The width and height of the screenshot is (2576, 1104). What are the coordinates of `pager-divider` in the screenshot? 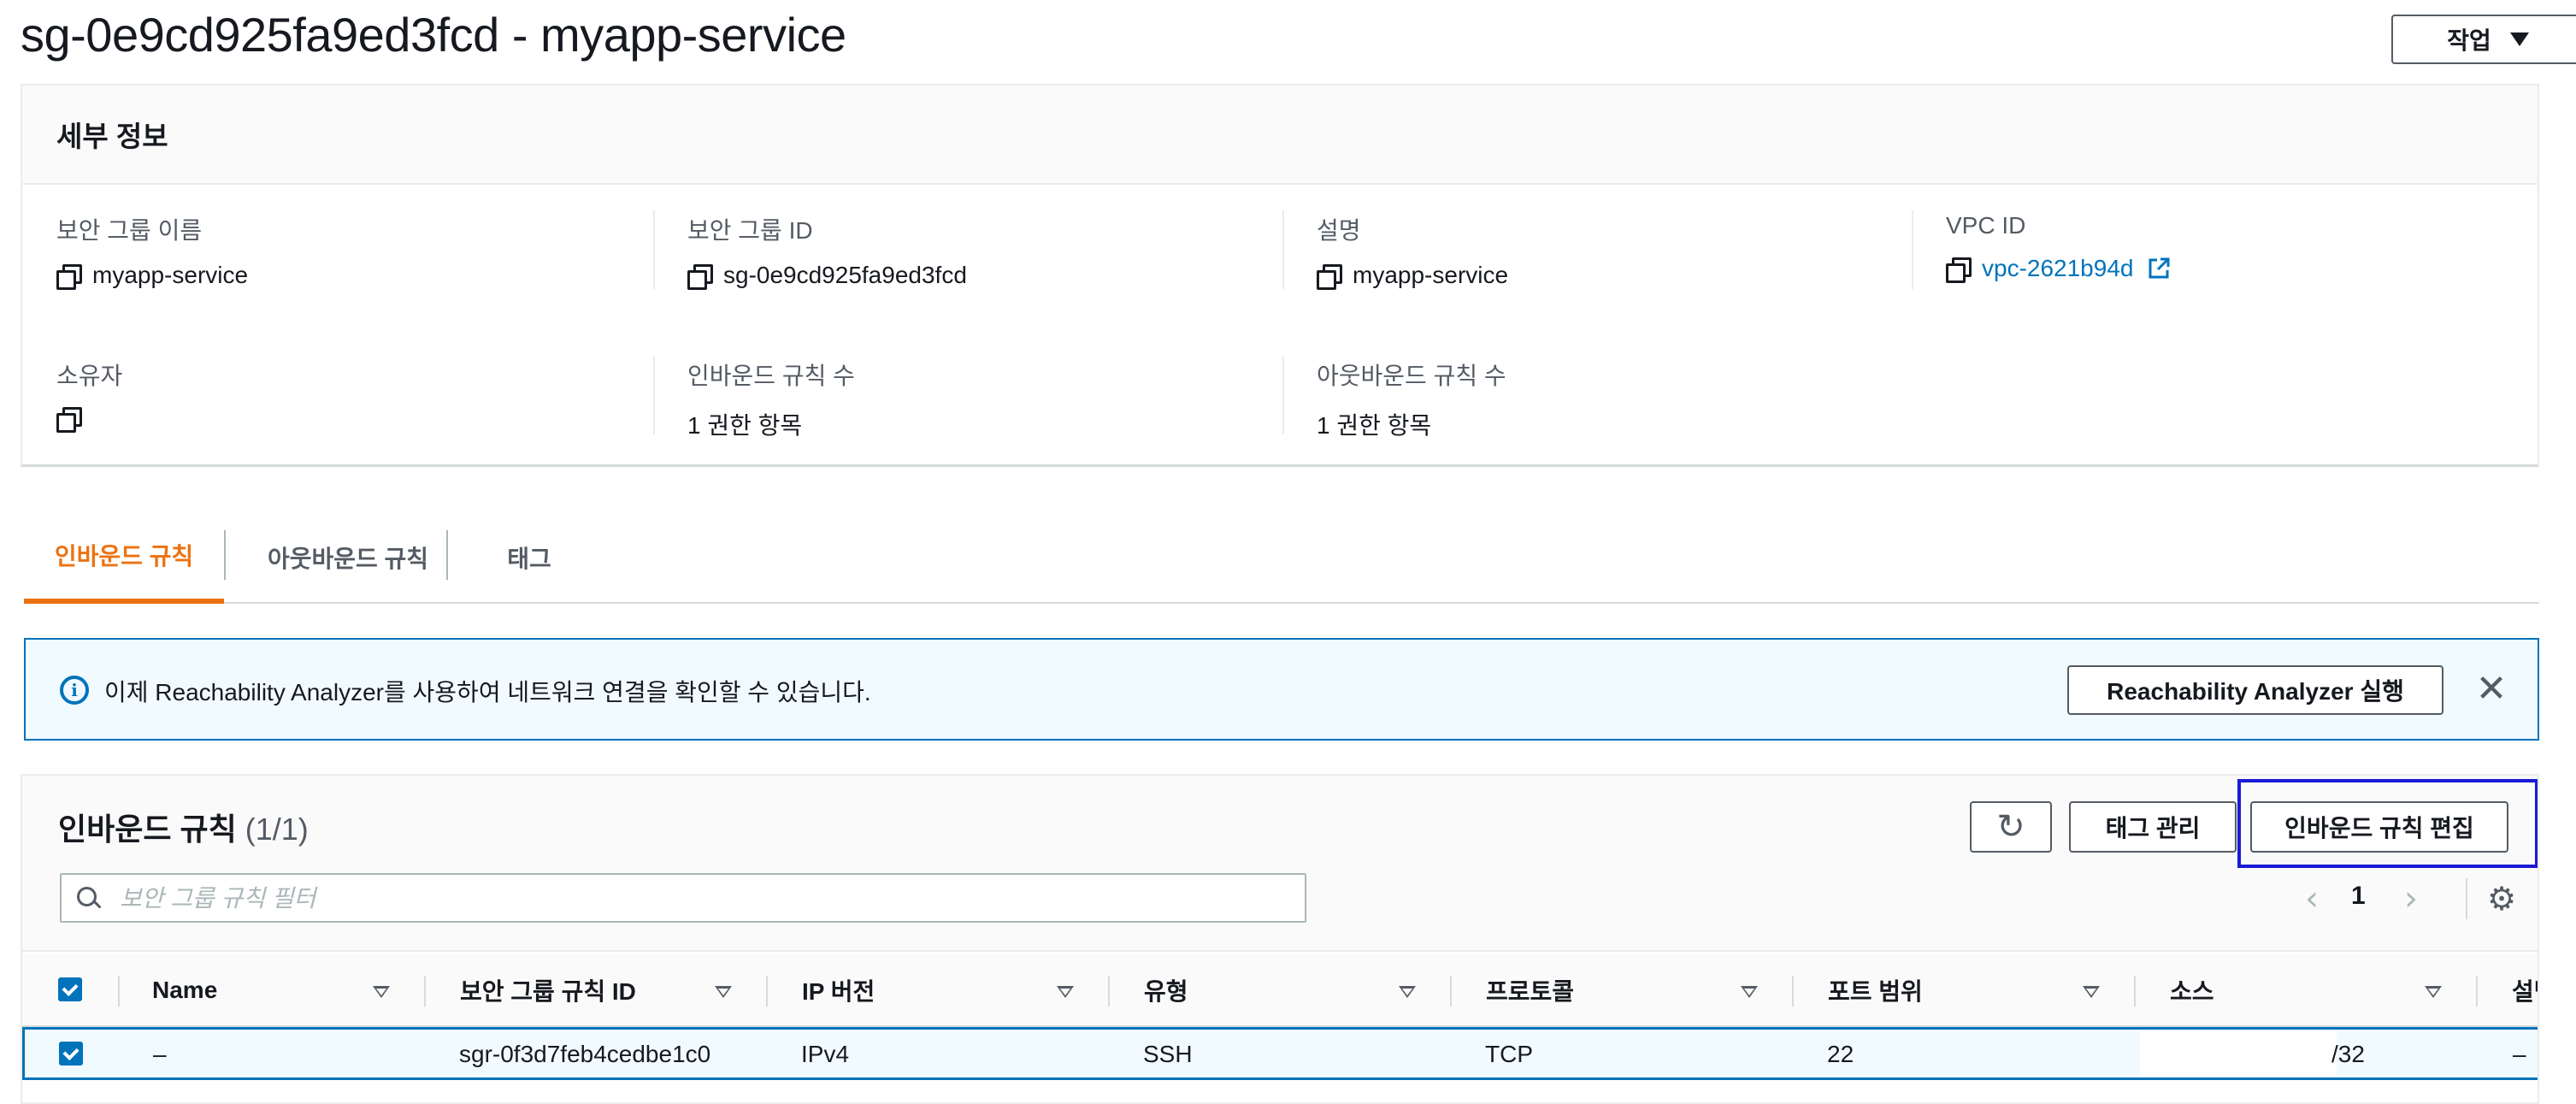 It's located at (2466, 898).